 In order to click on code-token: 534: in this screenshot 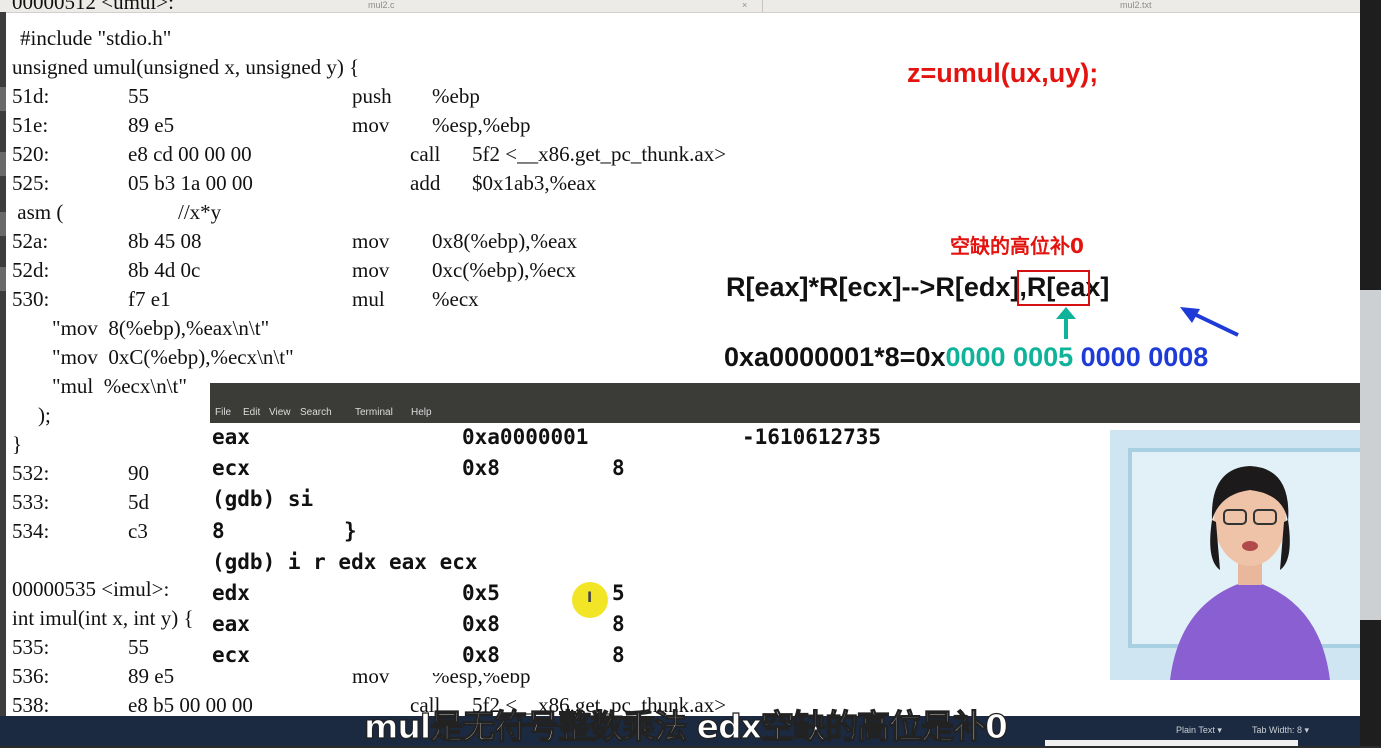, I will do `click(31, 531)`.